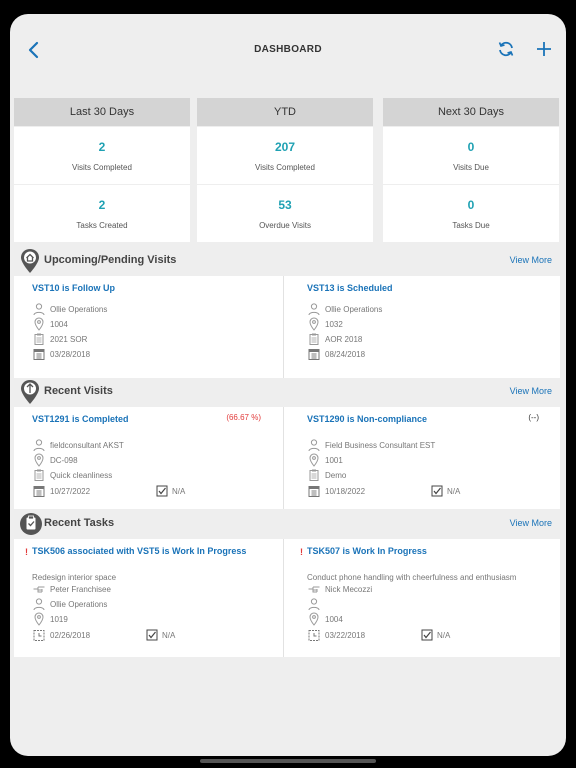 This screenshot has width=576, height=768. What do you see at coordinates (325, 324) in the screenshot?
I see `location-row: 1032` at bounding box center [325, 324].